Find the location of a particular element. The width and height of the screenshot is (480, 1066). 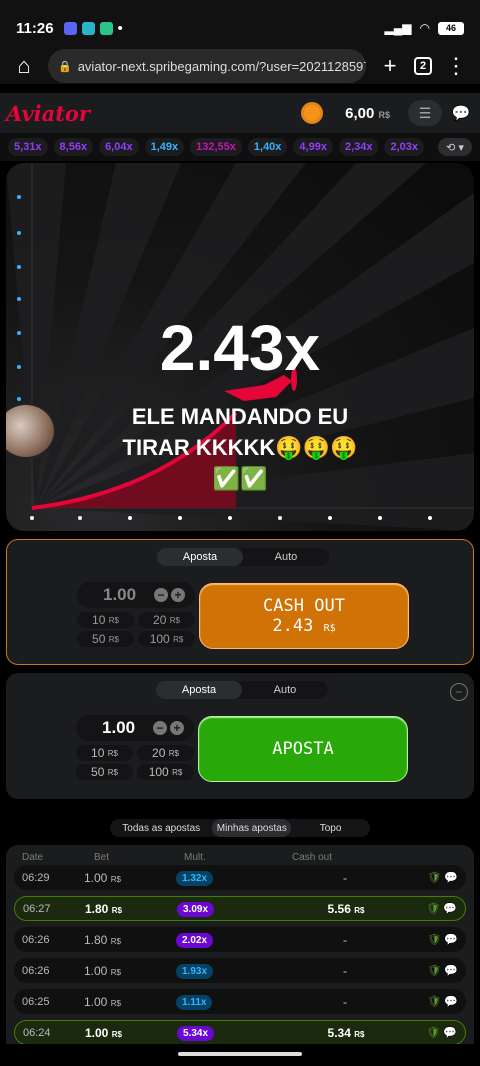

cash-out-currency: R$ is located at coordinates (329, 628).